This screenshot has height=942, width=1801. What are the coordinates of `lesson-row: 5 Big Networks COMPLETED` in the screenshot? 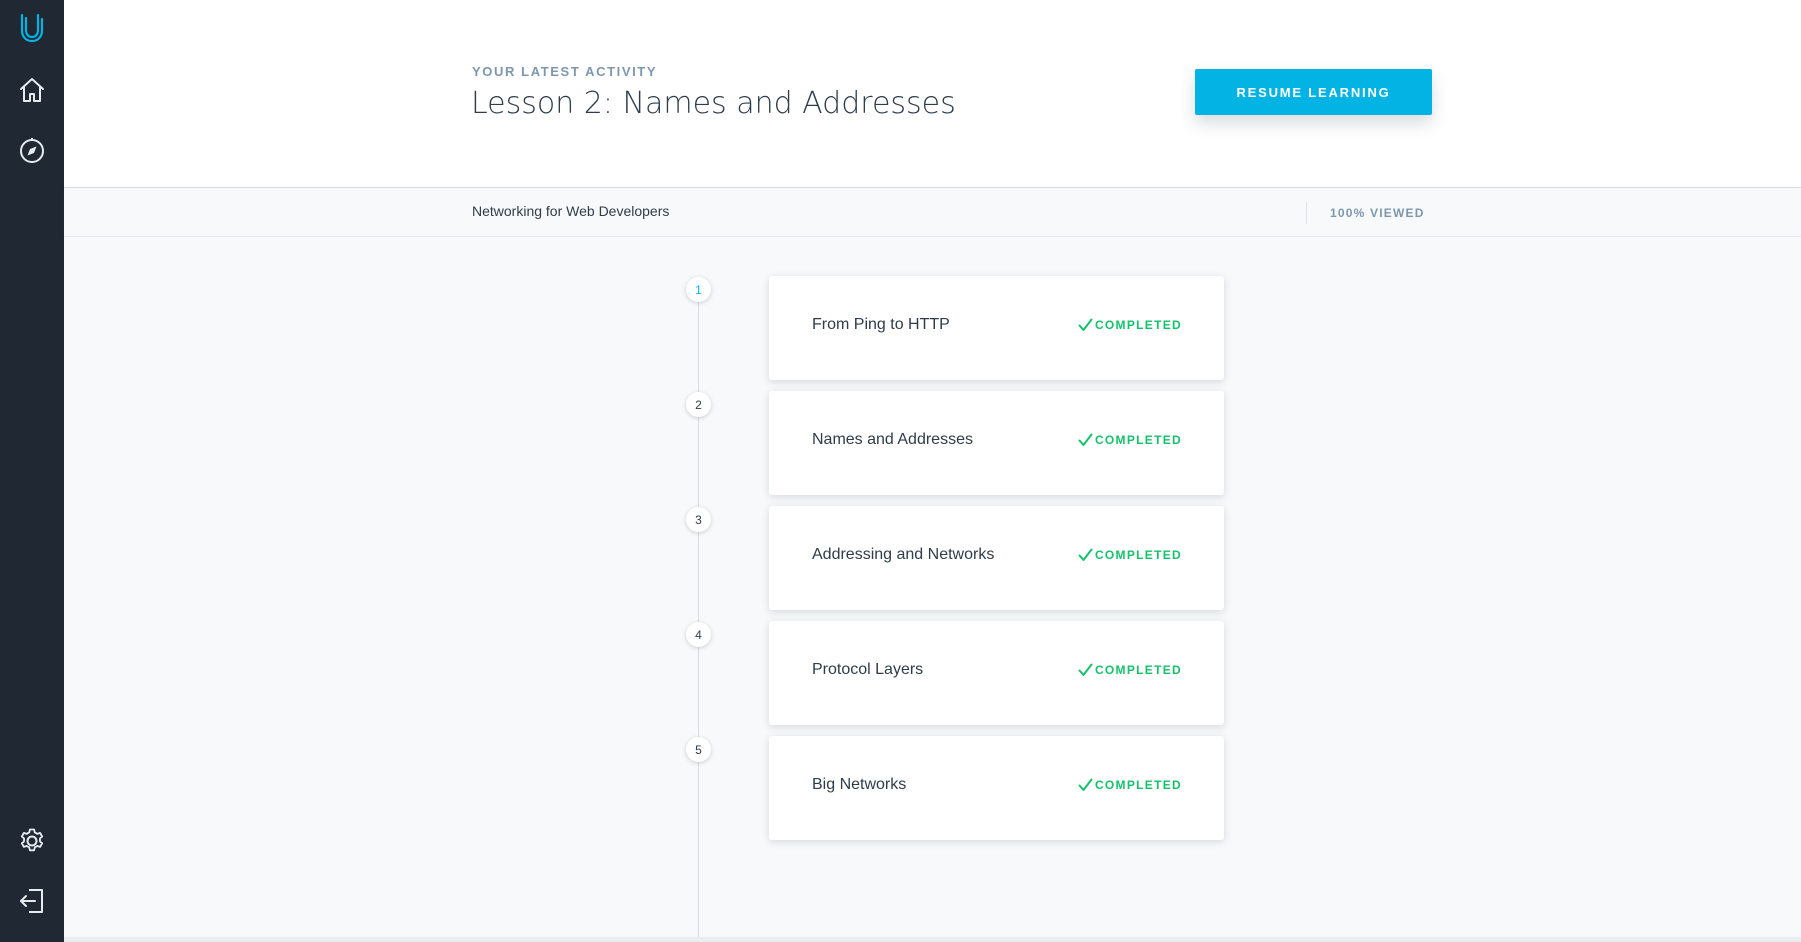 It's located at (932, 788).